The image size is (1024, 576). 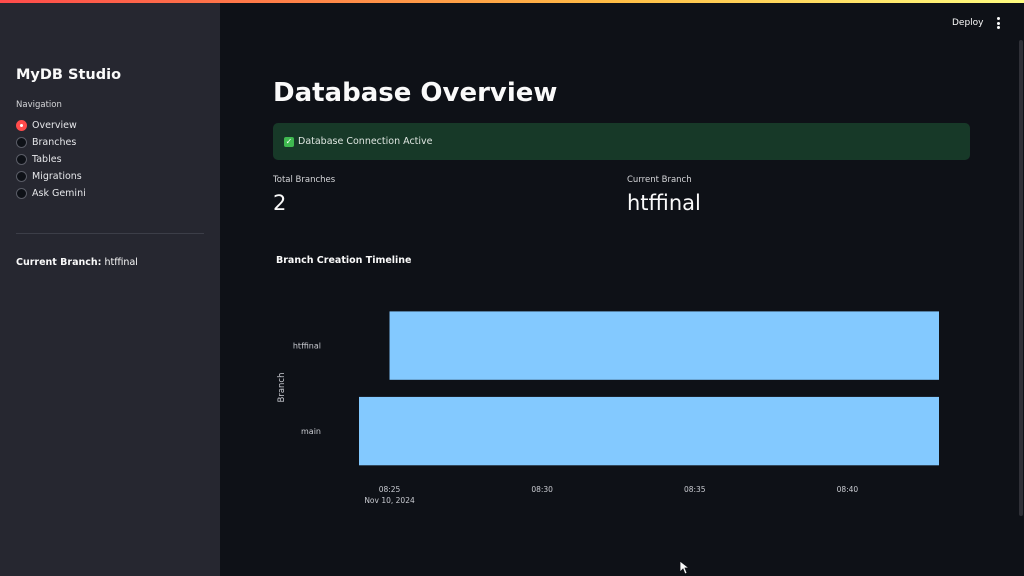 What do you see at coordinates (664, 203) in the screenshot?
I see `metric-value: htffinal` at bounding box center [664, 203].